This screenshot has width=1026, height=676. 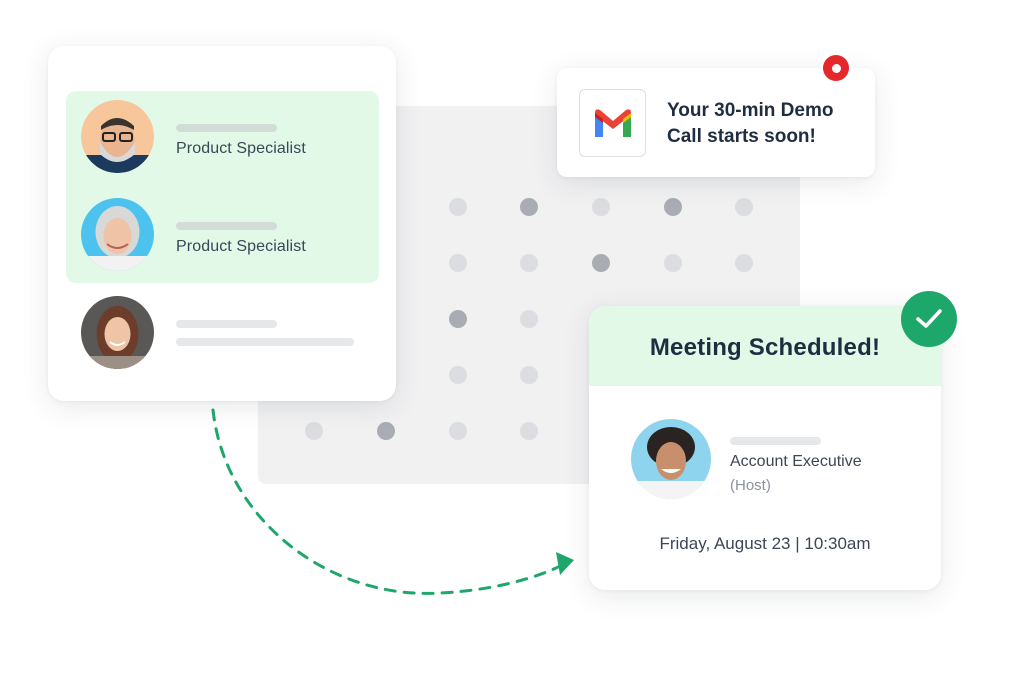 I want to click on notification-message: Your 30-min Demo Call starts soon!, so click(x=750, y=123).